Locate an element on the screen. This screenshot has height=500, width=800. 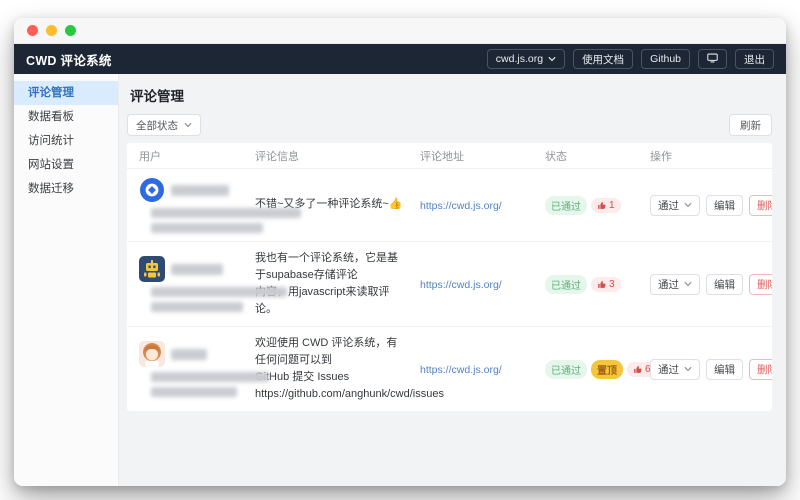
logout-button: 退出 is located at coordinates (754, 59).